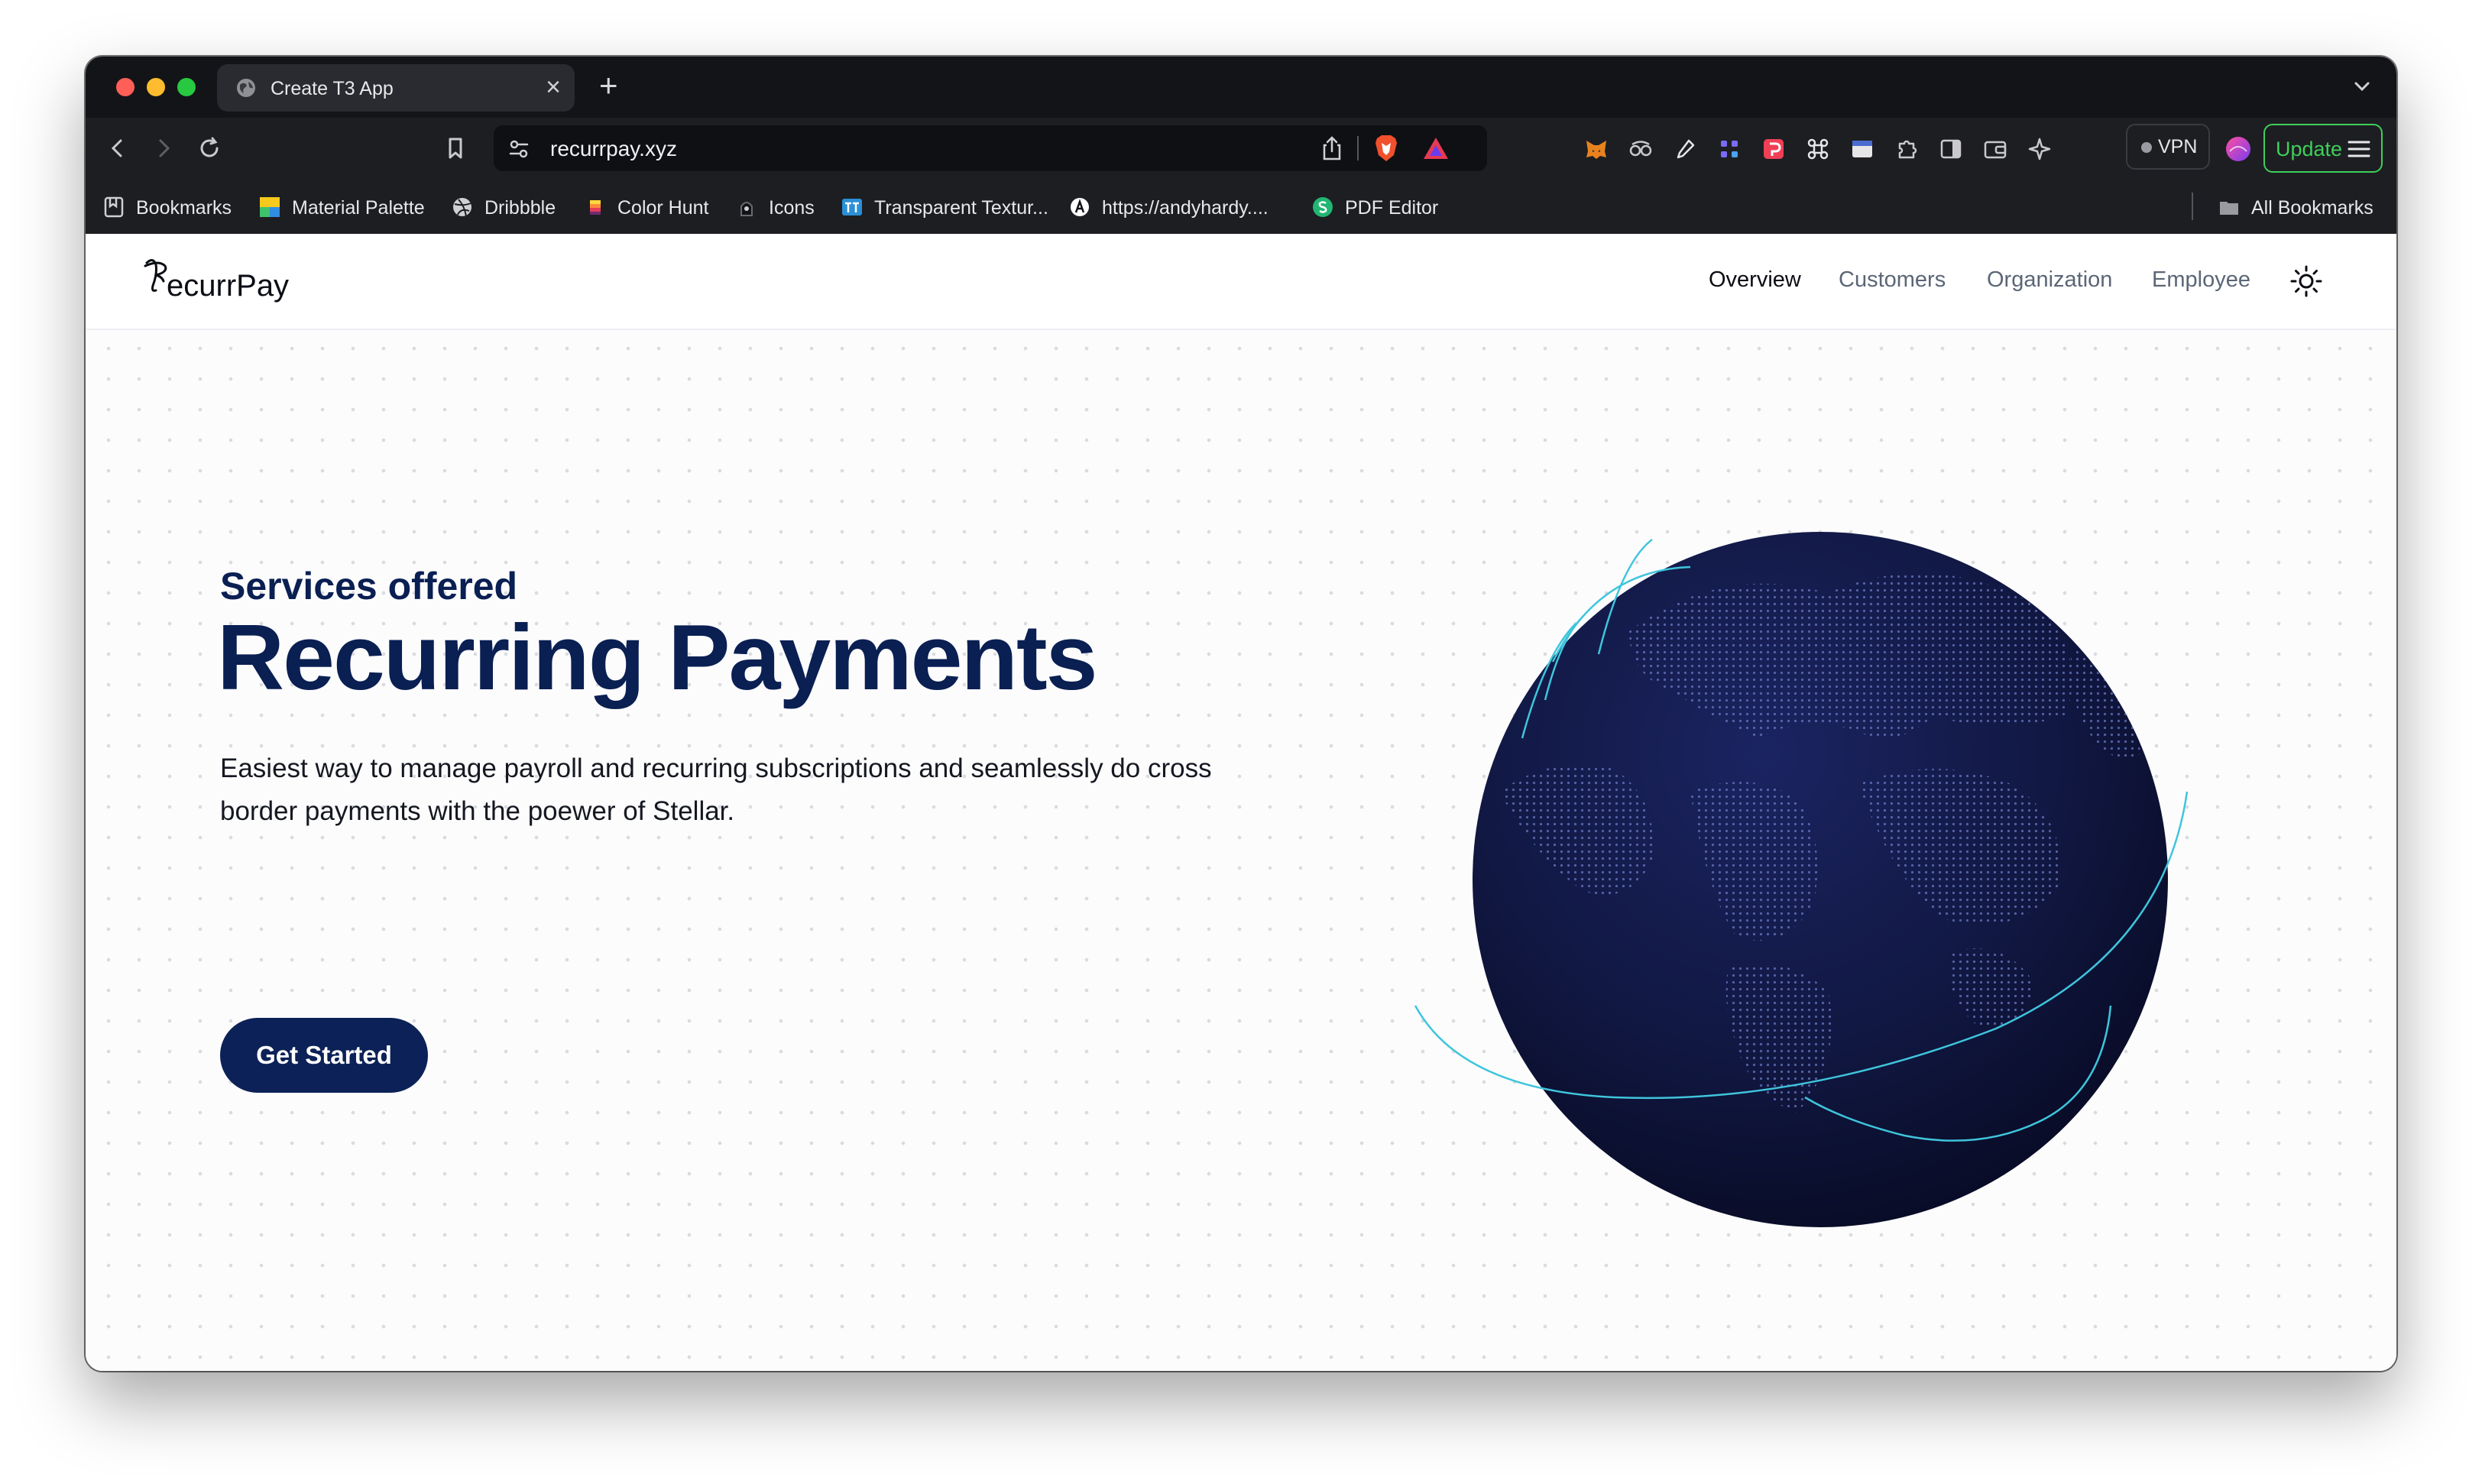  I want to click on tab-strip: Create T3 App × +, so click(1241, 88).